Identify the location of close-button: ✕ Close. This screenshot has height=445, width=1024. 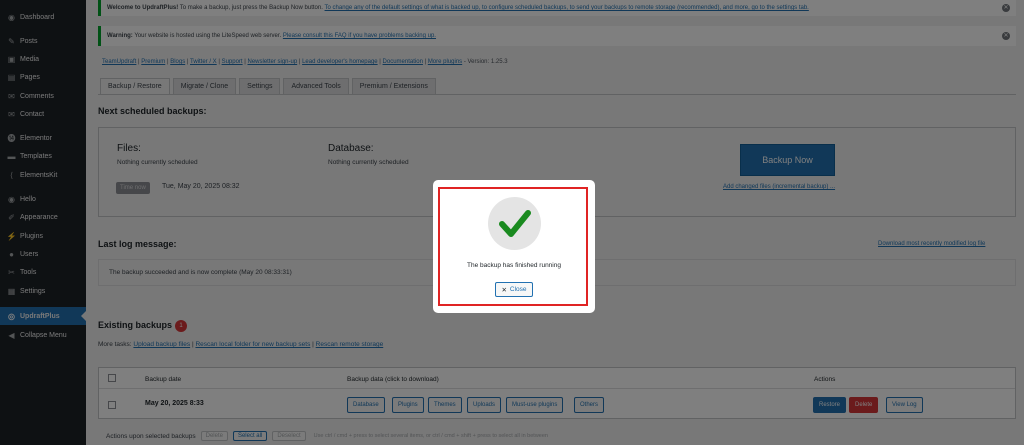
(514, 289).